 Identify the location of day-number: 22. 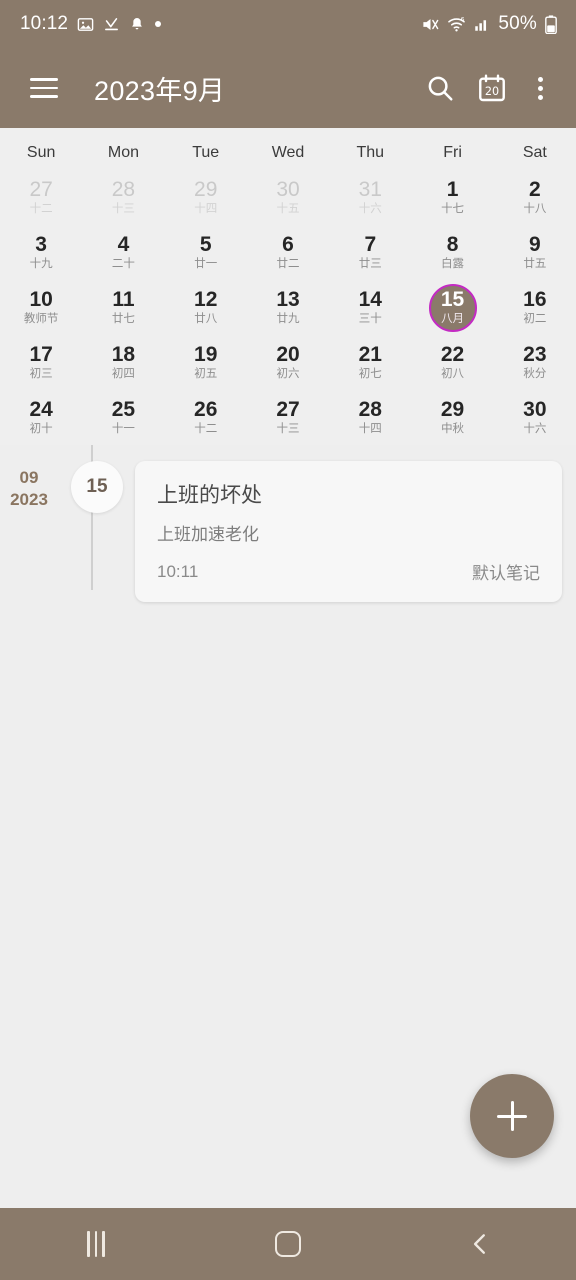
(452, 354).